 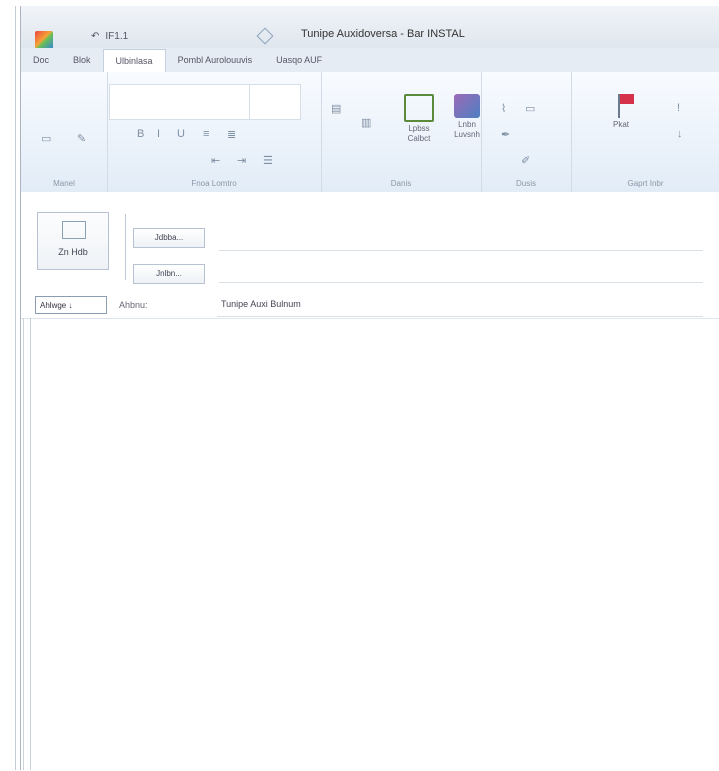 What do you see at coordinates (206, 134) in the screenshot?
I see `bullets-icon: ≡` at bounding box center [206, 134].